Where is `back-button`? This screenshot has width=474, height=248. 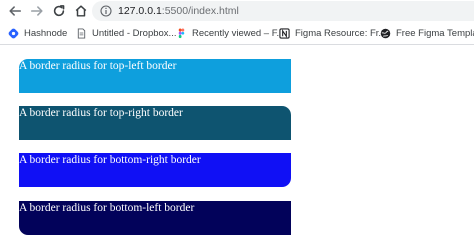 back-button is located at coordinates (15, 11).